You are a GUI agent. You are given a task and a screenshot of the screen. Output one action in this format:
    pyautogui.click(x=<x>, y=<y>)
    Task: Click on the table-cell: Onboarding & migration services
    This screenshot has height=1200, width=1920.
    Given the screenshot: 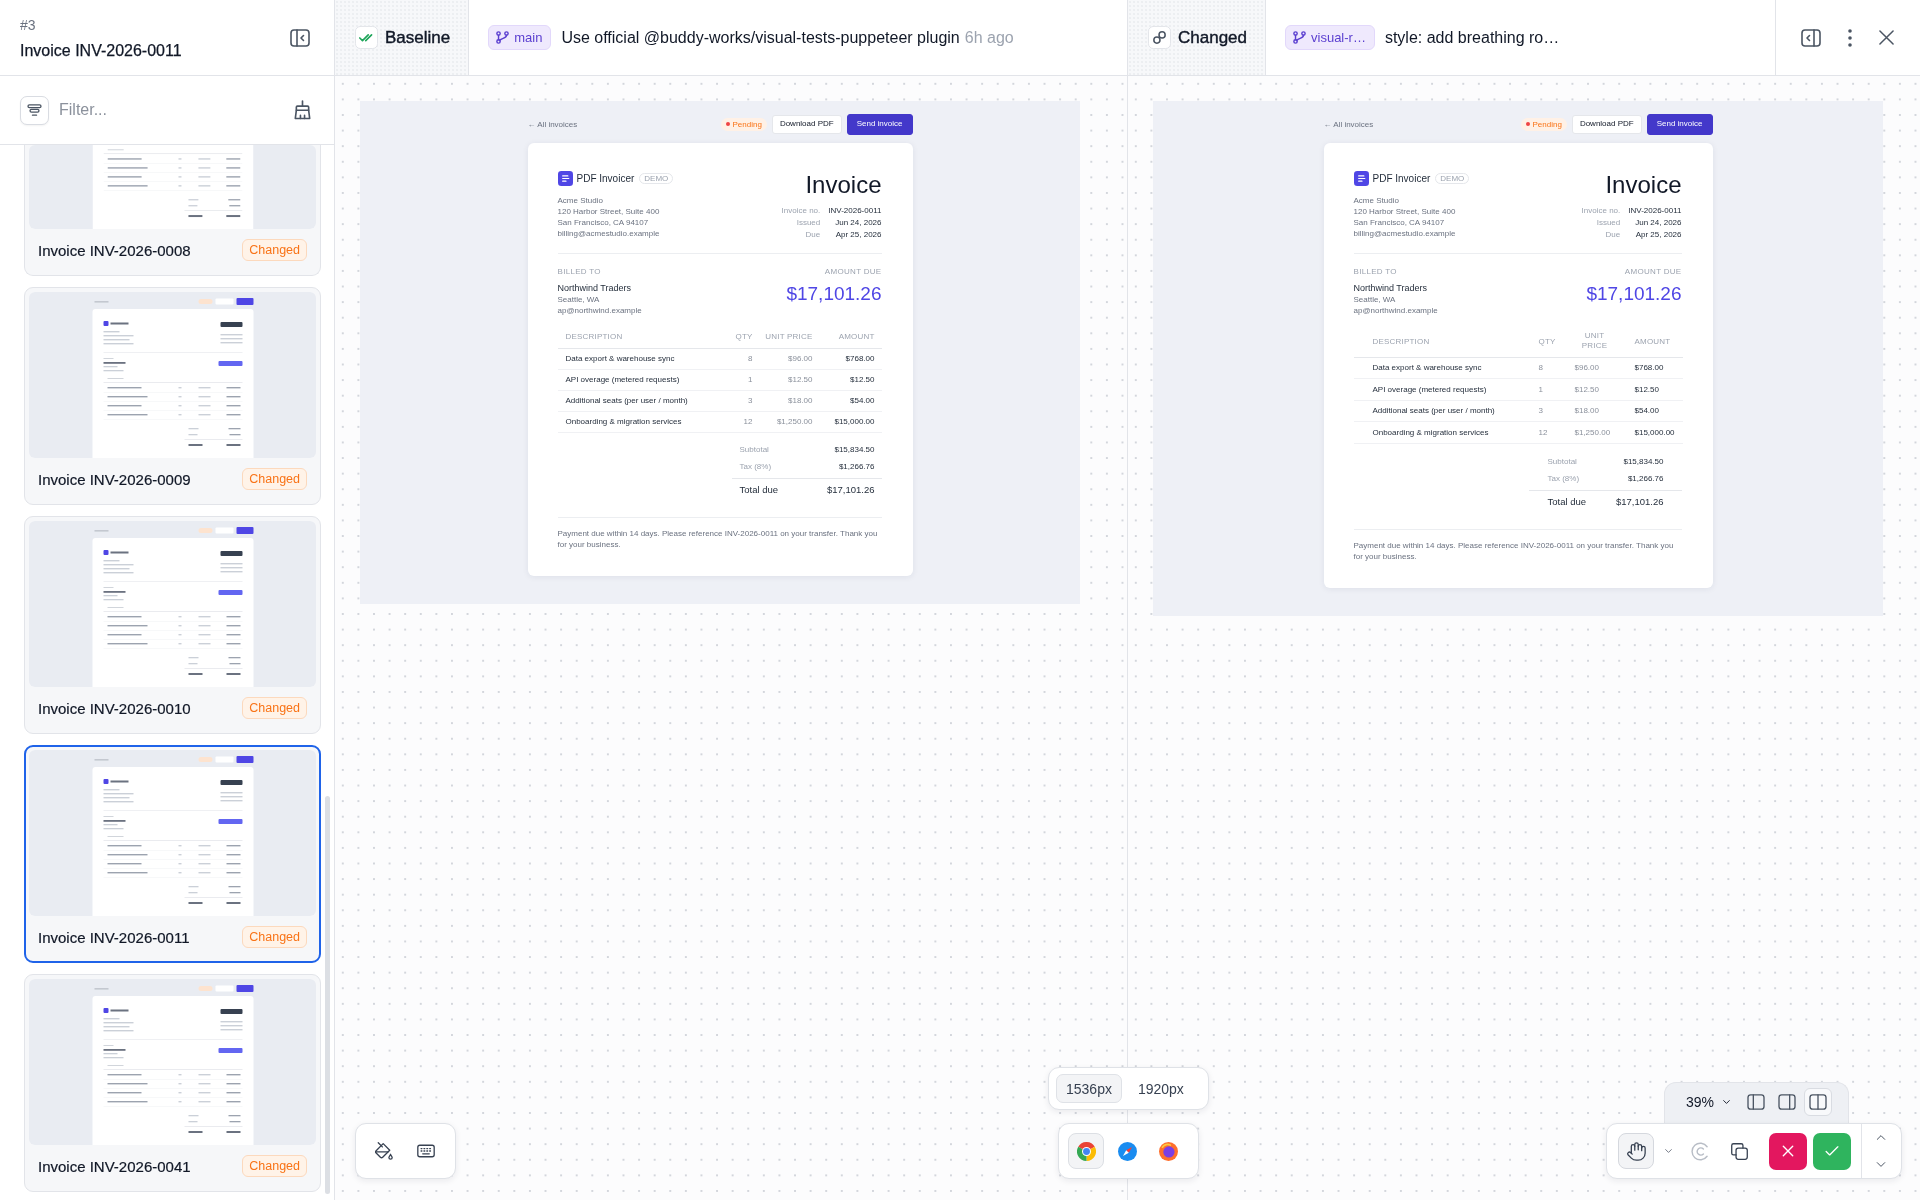 What is the action you would take?
    pyautogui.click(x=1446, y=432)
    